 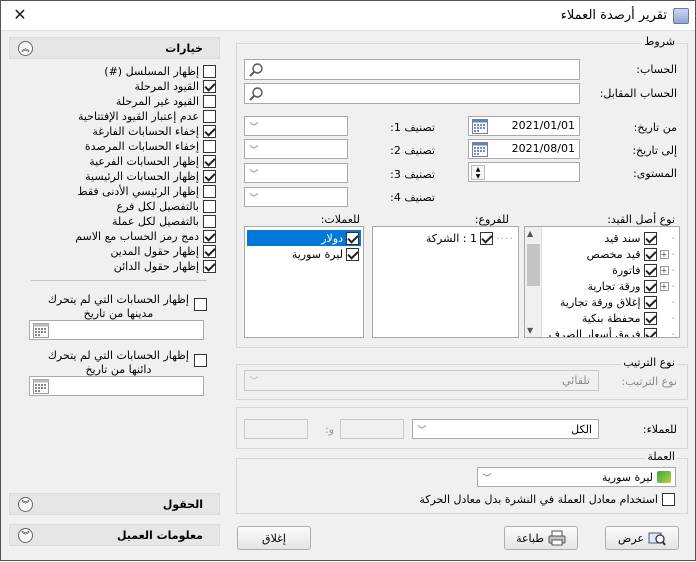 I want to click on branches-list: ···· 1 : الشركة, so click(x=445, y=282).